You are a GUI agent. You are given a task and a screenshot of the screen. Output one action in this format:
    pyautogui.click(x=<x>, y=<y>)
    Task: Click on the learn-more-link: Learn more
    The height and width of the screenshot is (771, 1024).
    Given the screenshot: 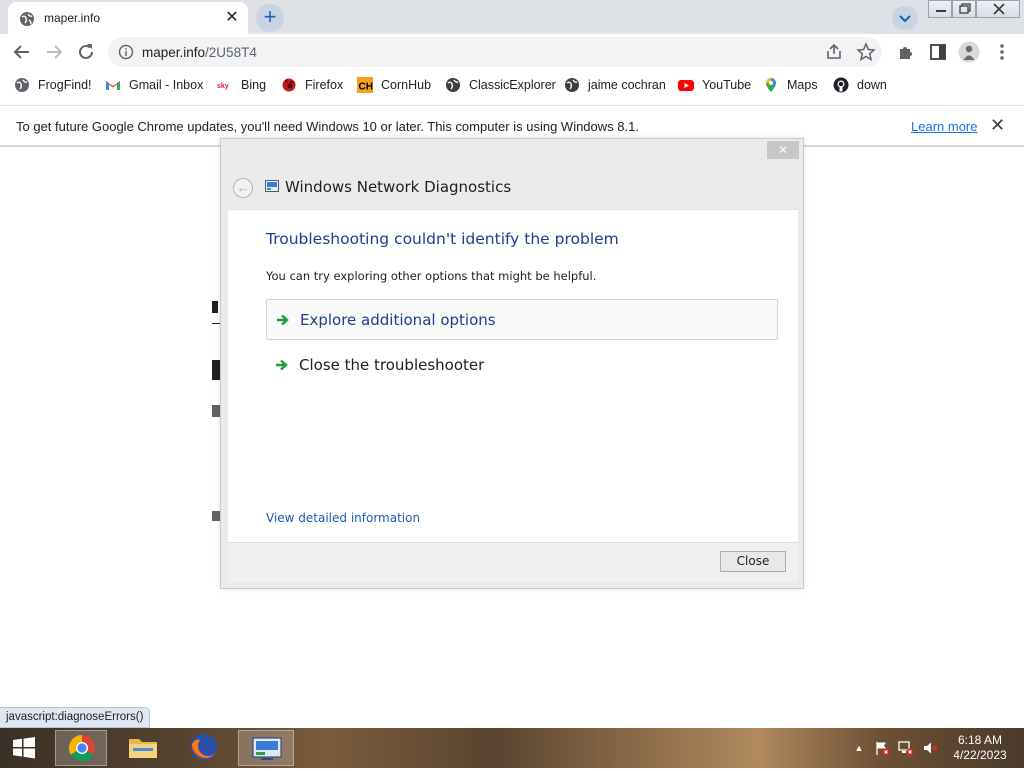 What is the action you would take?
    pyautogui.click(x=944, y=126)
    